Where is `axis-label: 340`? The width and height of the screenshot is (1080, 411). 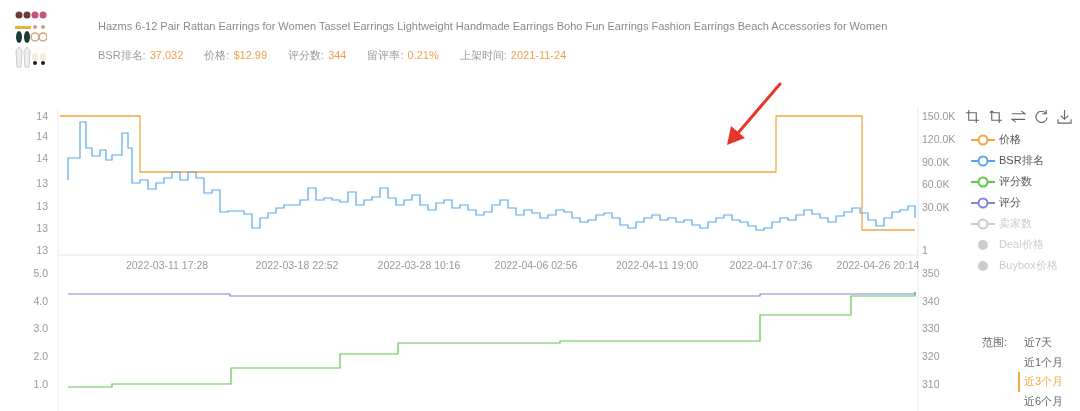 axis-label: 340 is located at coordinates (931, 301).